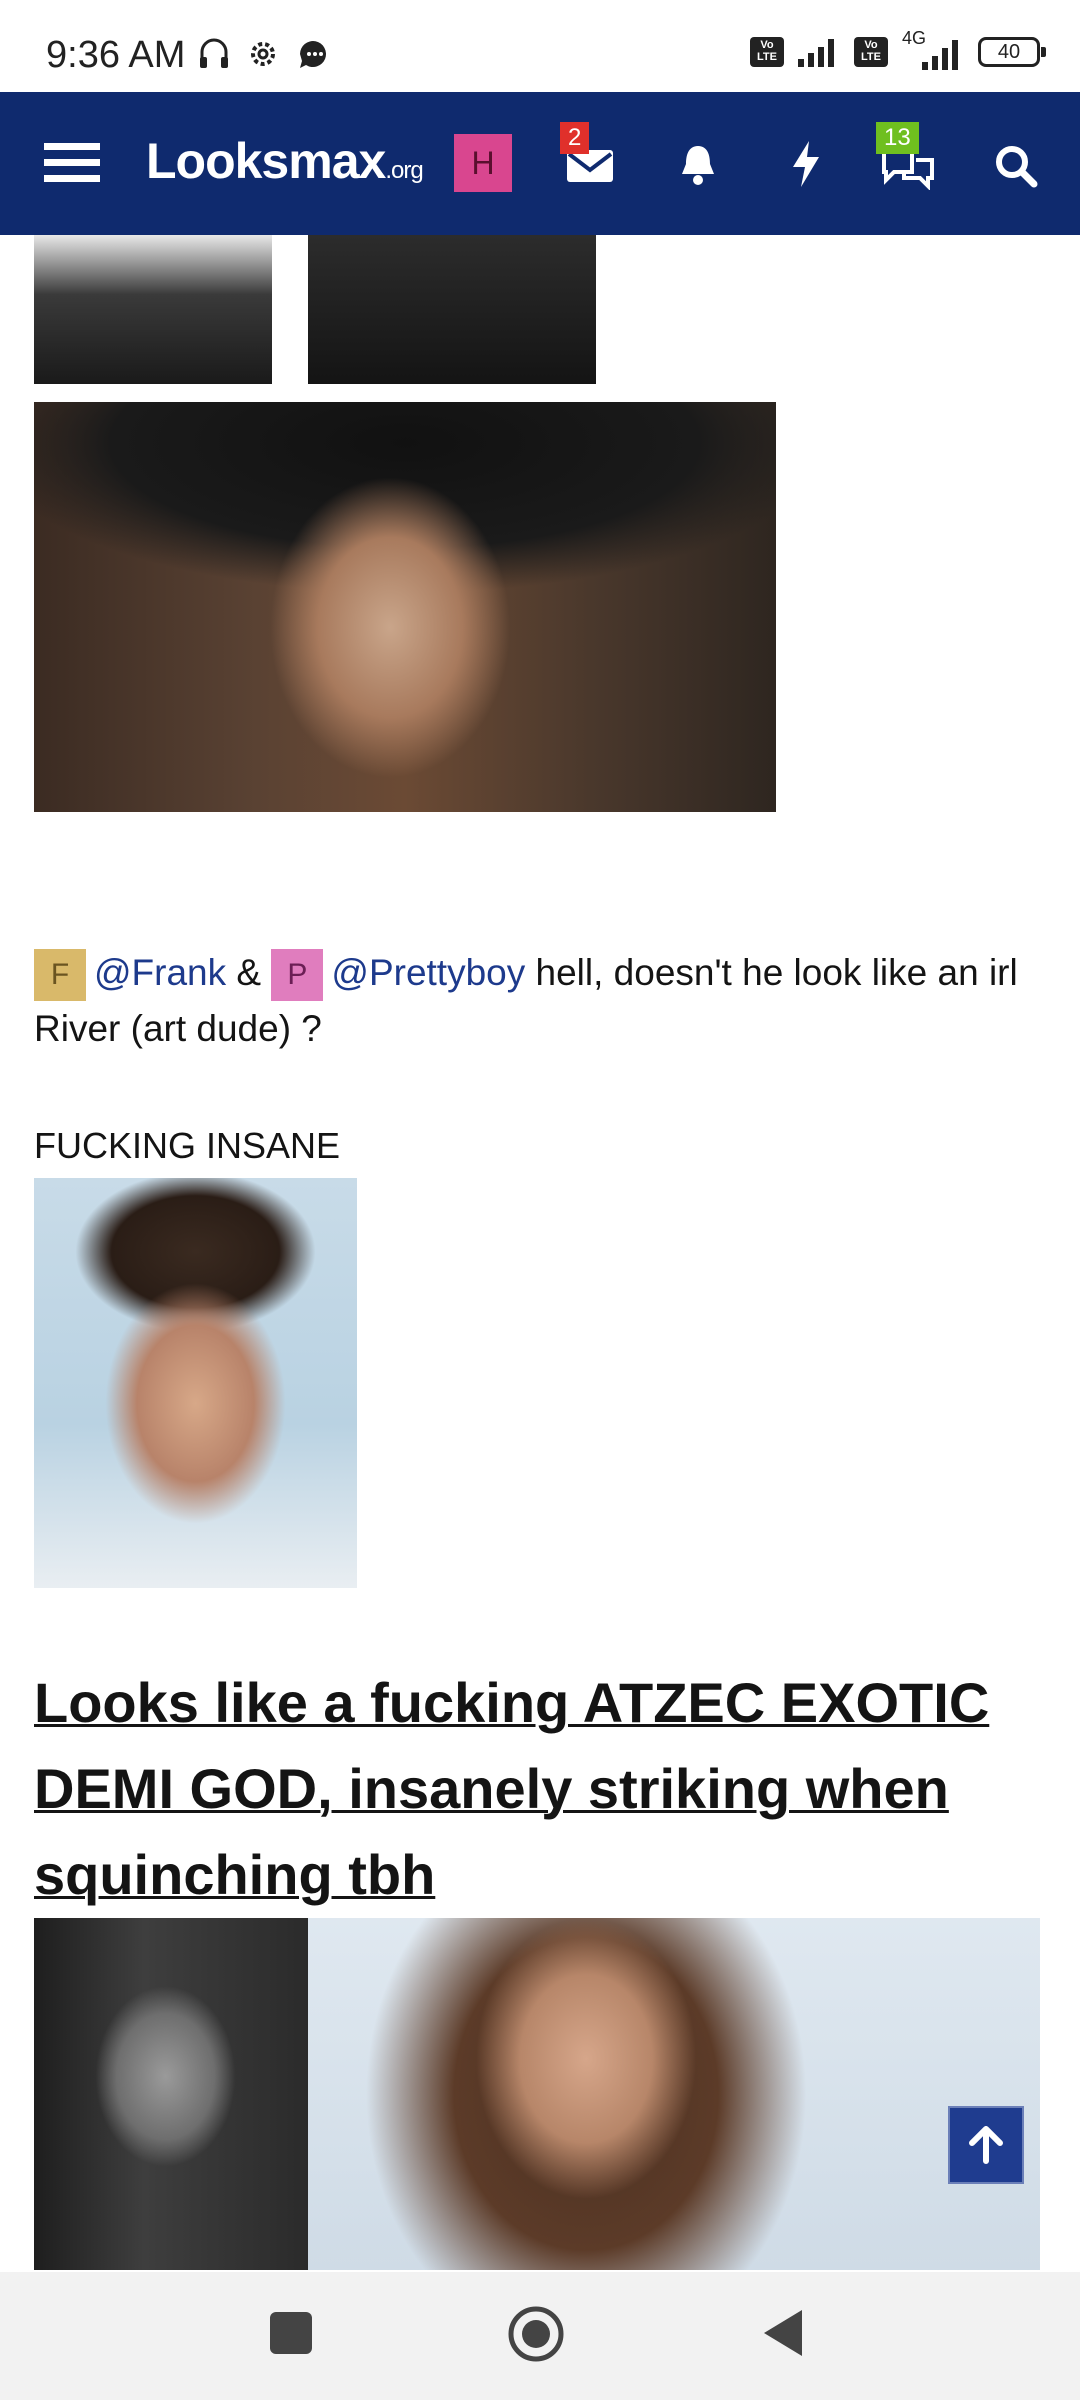  I want to click on signal-icon, so click(816, 53).